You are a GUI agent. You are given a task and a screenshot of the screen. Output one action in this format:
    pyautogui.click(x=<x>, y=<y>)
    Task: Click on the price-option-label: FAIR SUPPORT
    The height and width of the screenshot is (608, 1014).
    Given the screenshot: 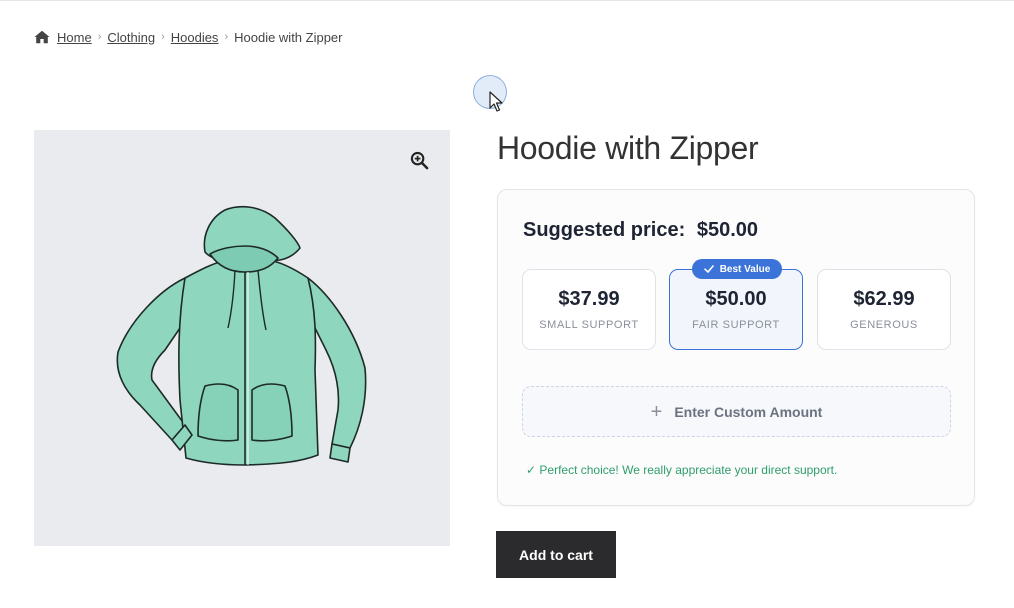 What is the action you would take?
    pyautogui.click(x=736, y=325)
    